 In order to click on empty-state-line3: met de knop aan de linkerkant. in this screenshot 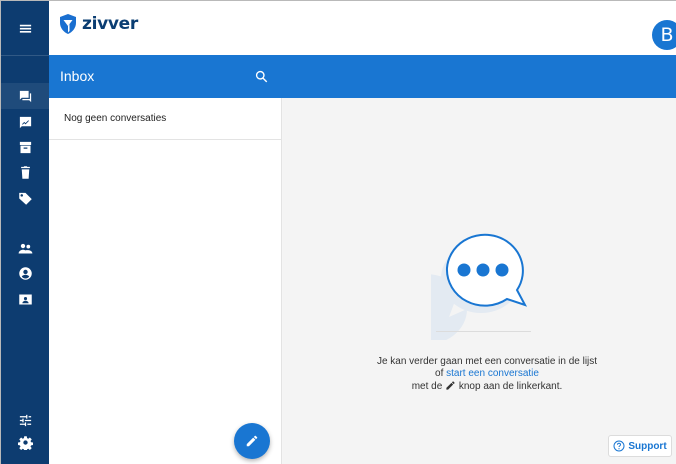, I will do `click(487, 386)`.